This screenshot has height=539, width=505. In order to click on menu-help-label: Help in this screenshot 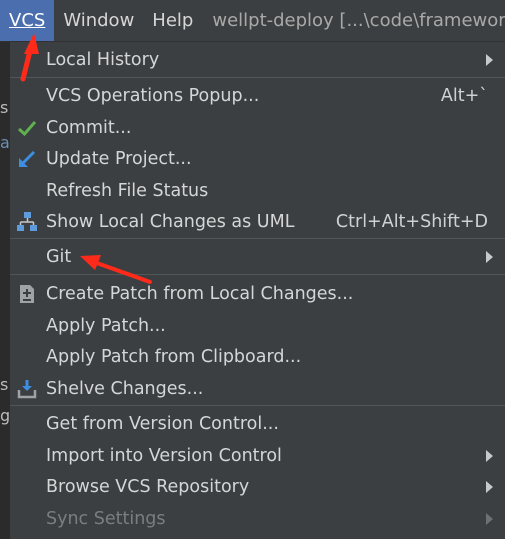, I will do `click(173, 20)`.